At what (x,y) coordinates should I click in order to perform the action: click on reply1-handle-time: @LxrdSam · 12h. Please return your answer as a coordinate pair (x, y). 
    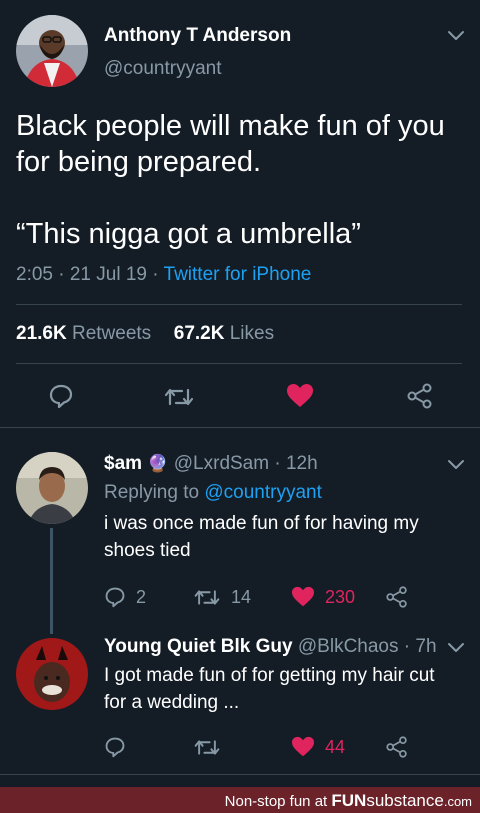
    Looking at the image, I should click on (246, 463).